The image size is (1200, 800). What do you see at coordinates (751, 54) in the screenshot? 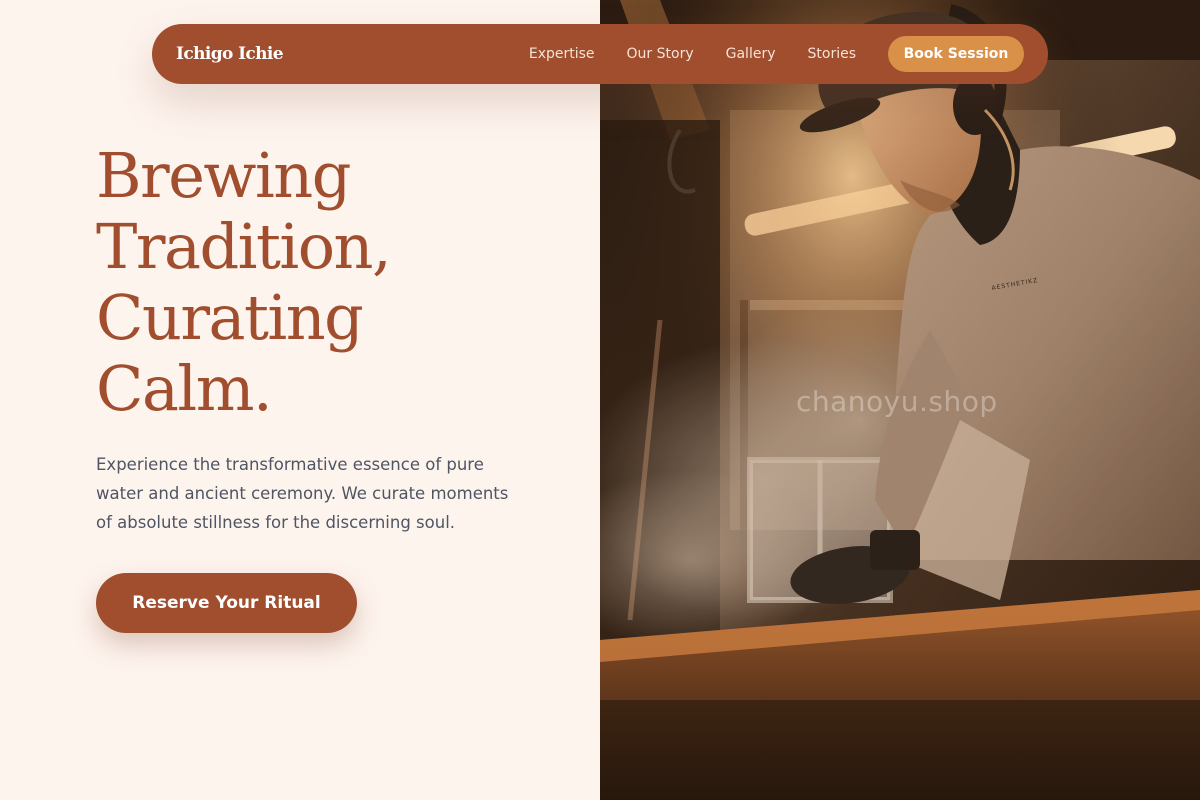
I see `nav-link-gallery: Gallery` at bounding box center [751, 54].